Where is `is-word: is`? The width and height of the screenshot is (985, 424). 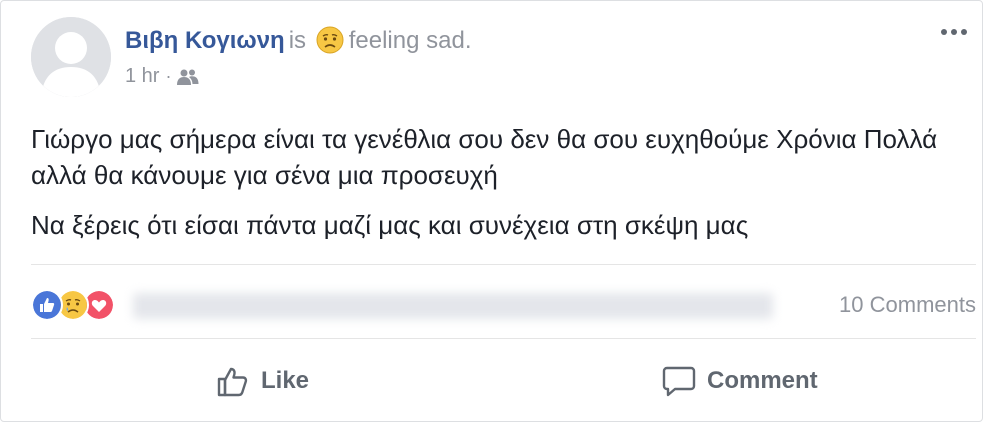
is-word: is is located at coordinates (297, 40).